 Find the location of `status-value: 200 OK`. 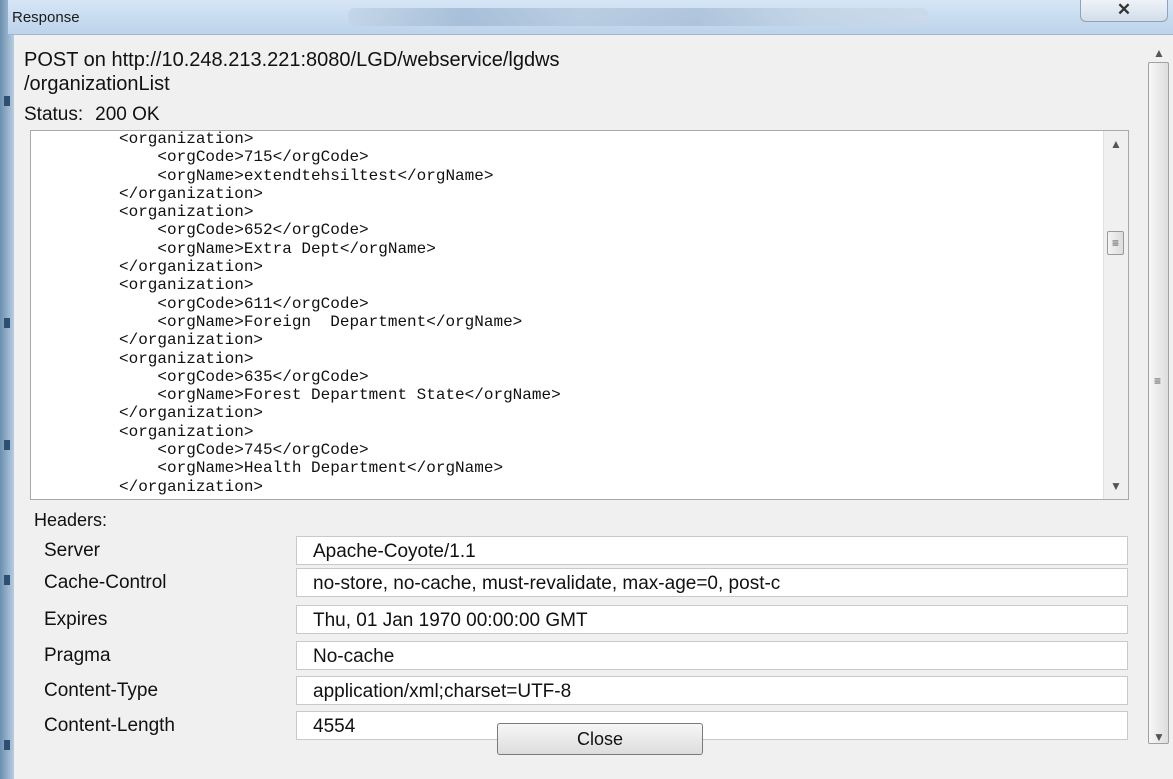

status-value: 200 OK is located at coordinates (127, 114).